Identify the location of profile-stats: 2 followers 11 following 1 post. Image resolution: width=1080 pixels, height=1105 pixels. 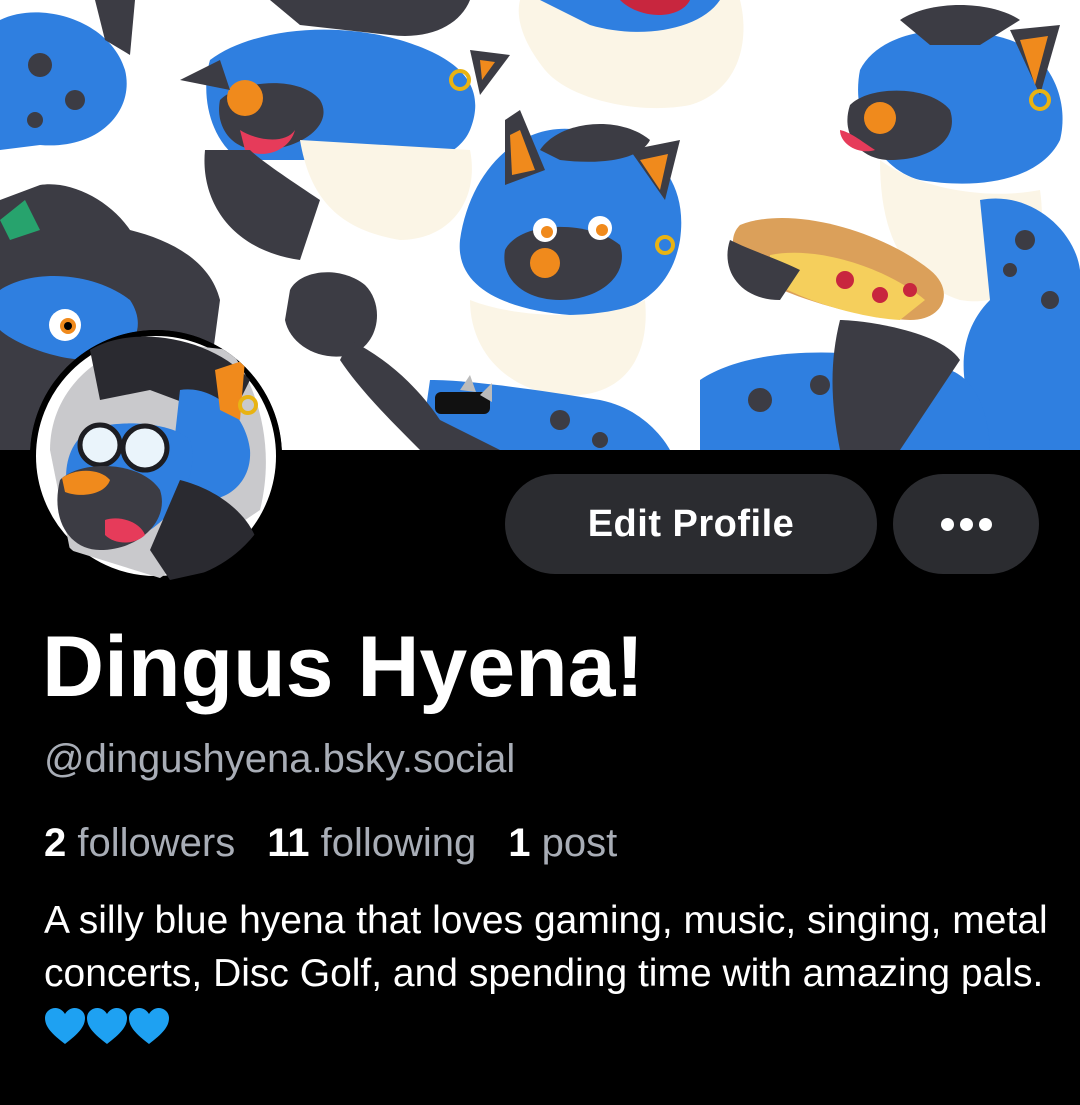
(330, 843).